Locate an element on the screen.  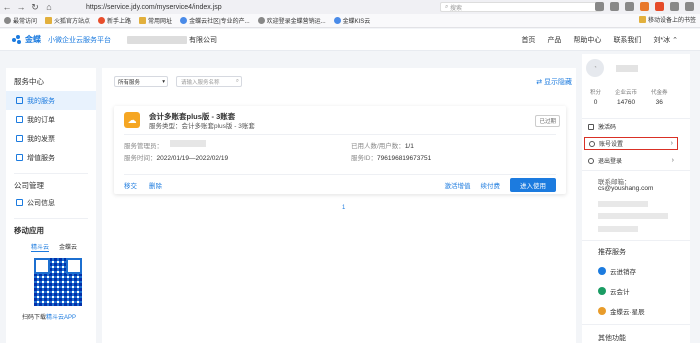
browser-extension-icons is located at coordinates (644, 6).